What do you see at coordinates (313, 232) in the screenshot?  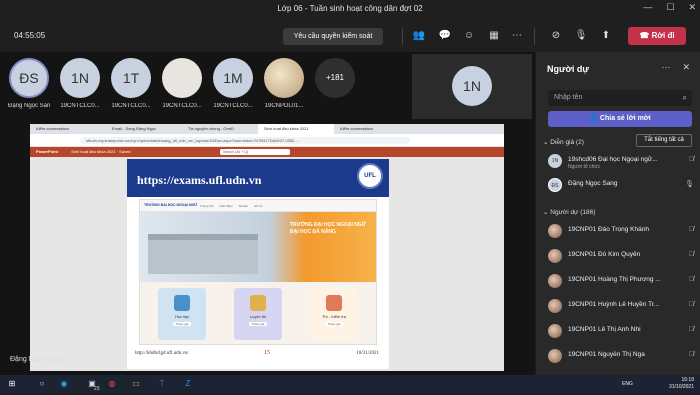 I see `hero-line: ĐẠI HỌC ĐÀ NẴNG` at bounding box center [313, 232].